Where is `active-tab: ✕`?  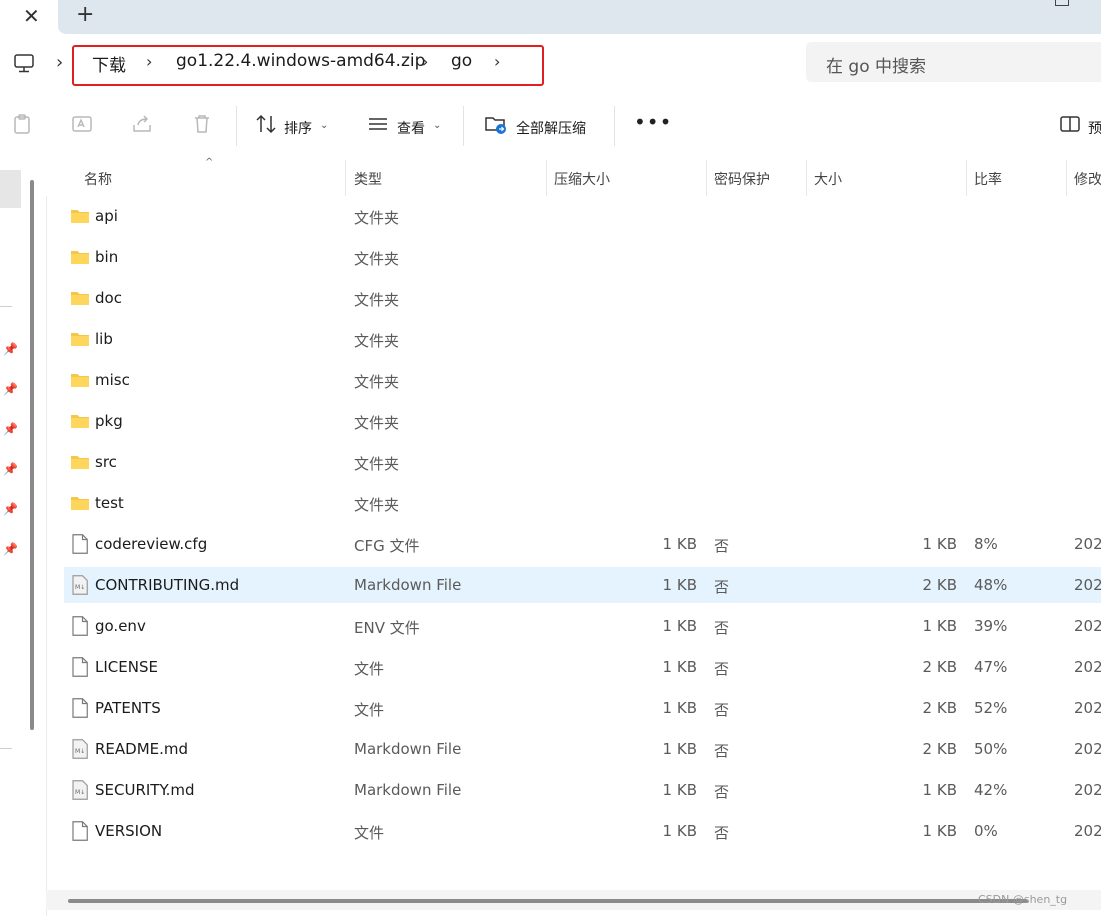
active-tab: ✕ is located at coordinates (29, 17).